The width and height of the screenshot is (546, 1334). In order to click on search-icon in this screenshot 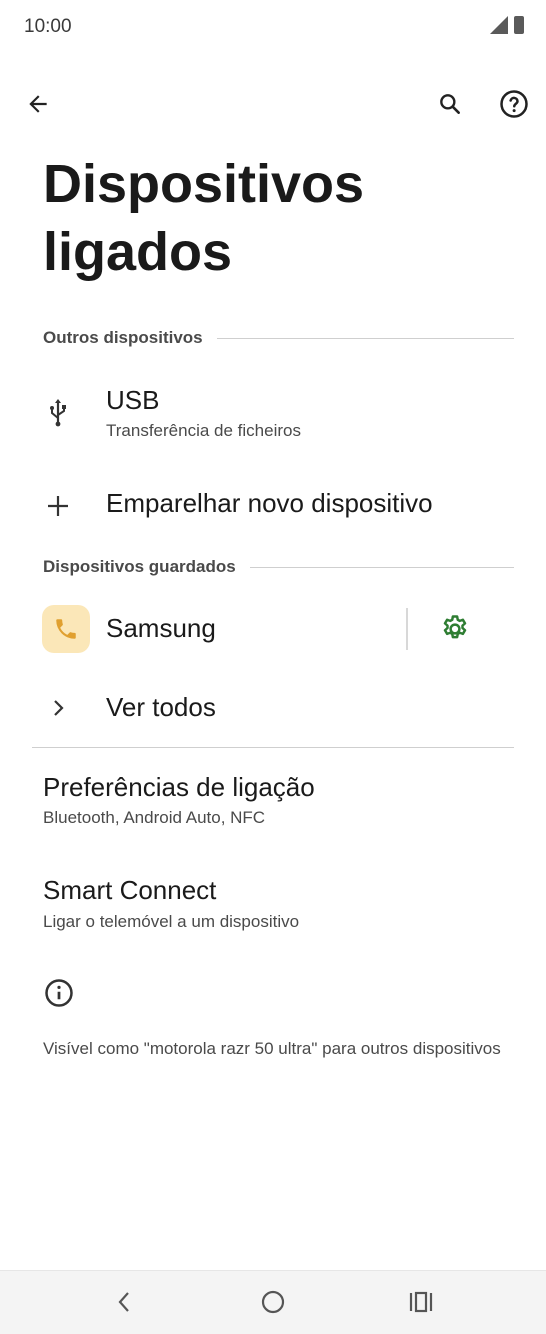, I will do `click(450, 104)`.